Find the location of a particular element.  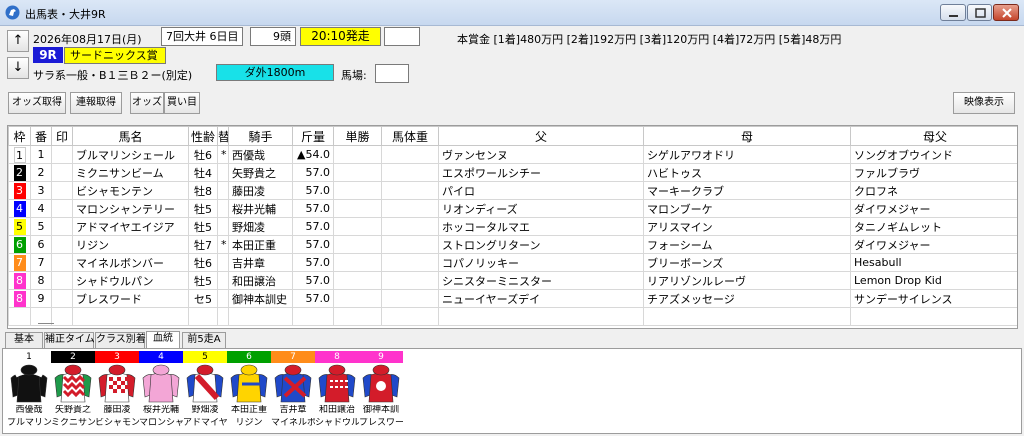

results-fetch-button: 連報取得 is located at coordinates (96, 103).